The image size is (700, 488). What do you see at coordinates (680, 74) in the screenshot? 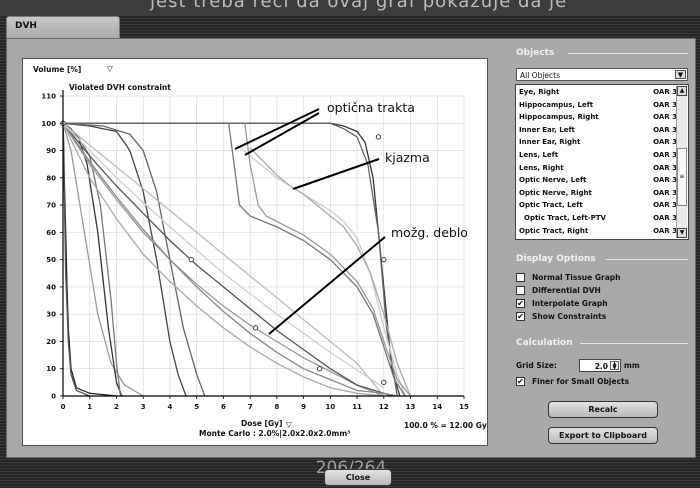
I see `chevron-down-icon: ▼` at bounding box center [680, 74].